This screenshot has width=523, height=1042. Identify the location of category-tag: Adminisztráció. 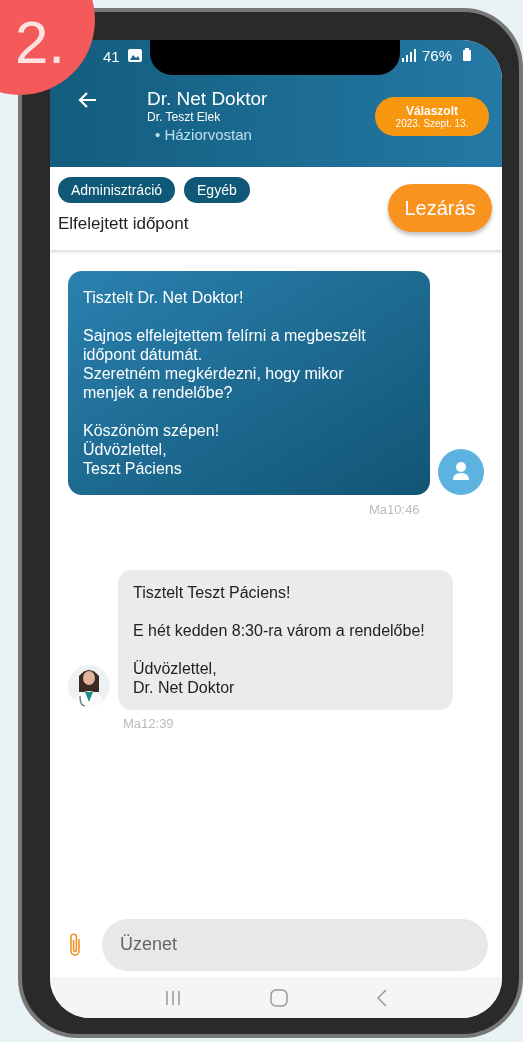
(117, 190).